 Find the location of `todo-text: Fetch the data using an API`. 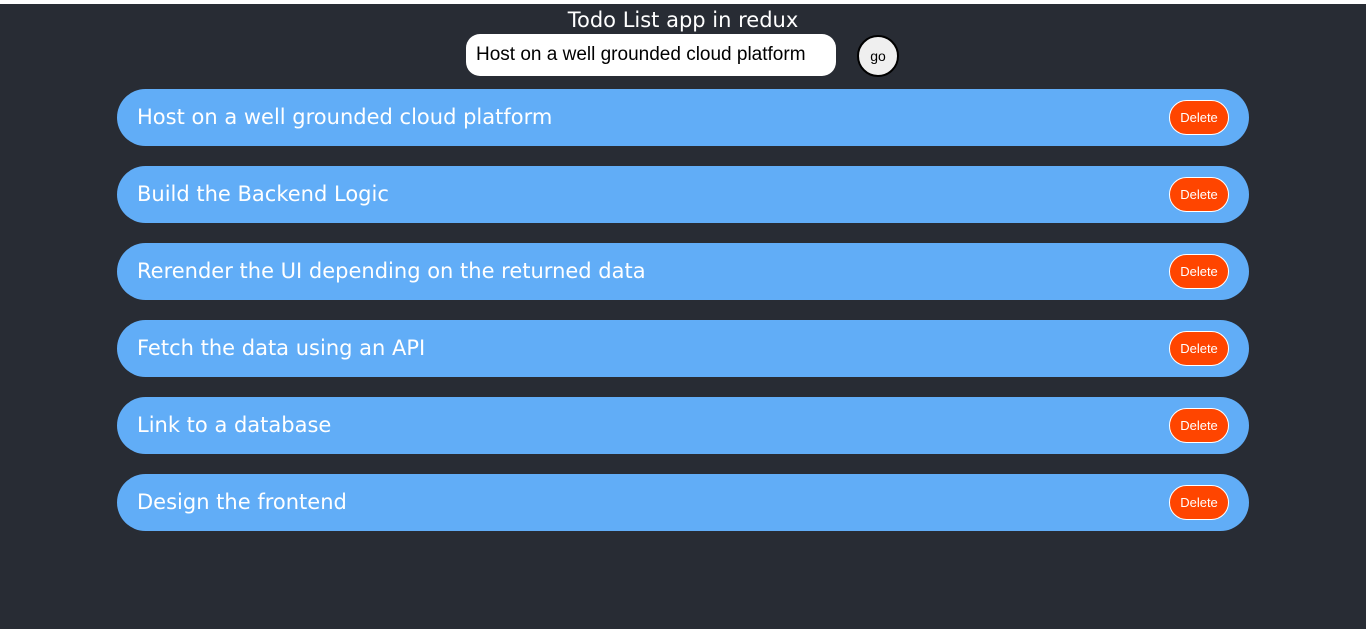

todo-text: Fetch the data using an API is located at coordinates (281, 348).